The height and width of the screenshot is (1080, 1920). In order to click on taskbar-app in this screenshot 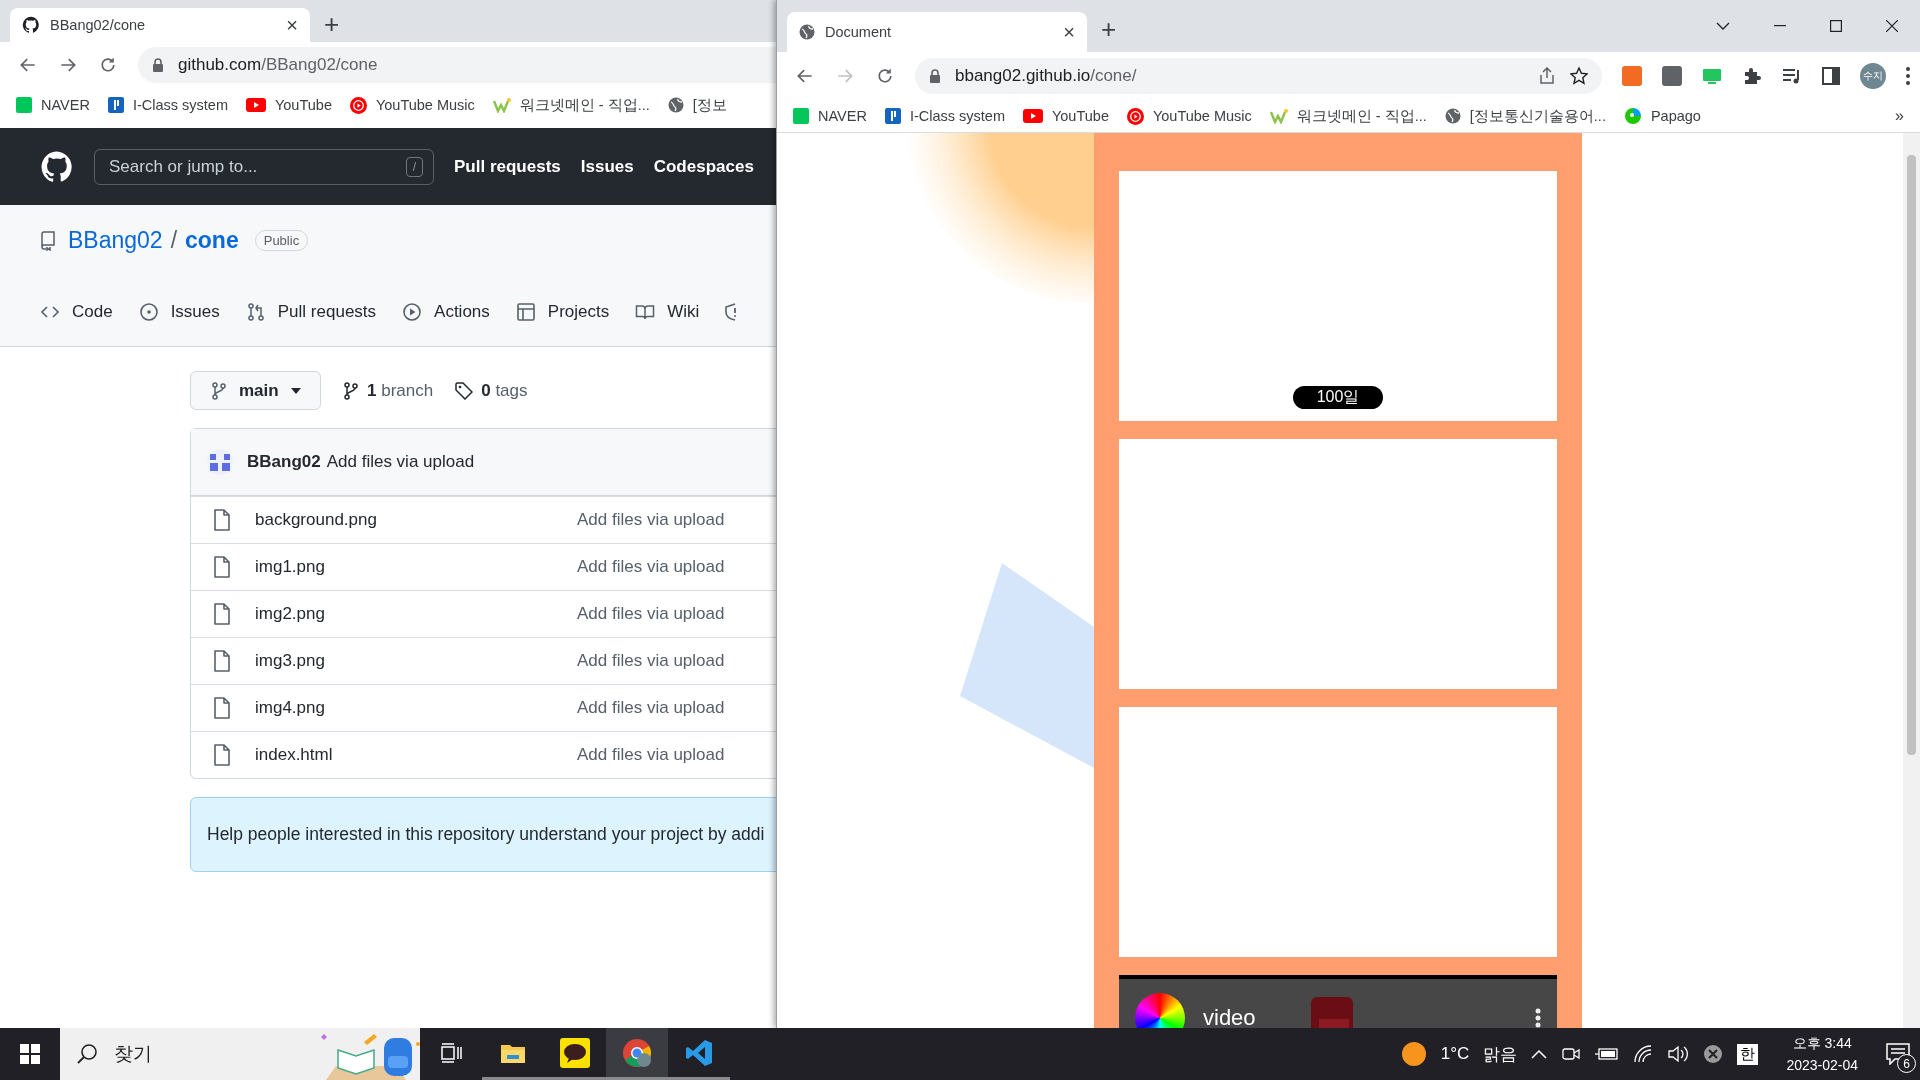, I will do `click(637, 1054)`.